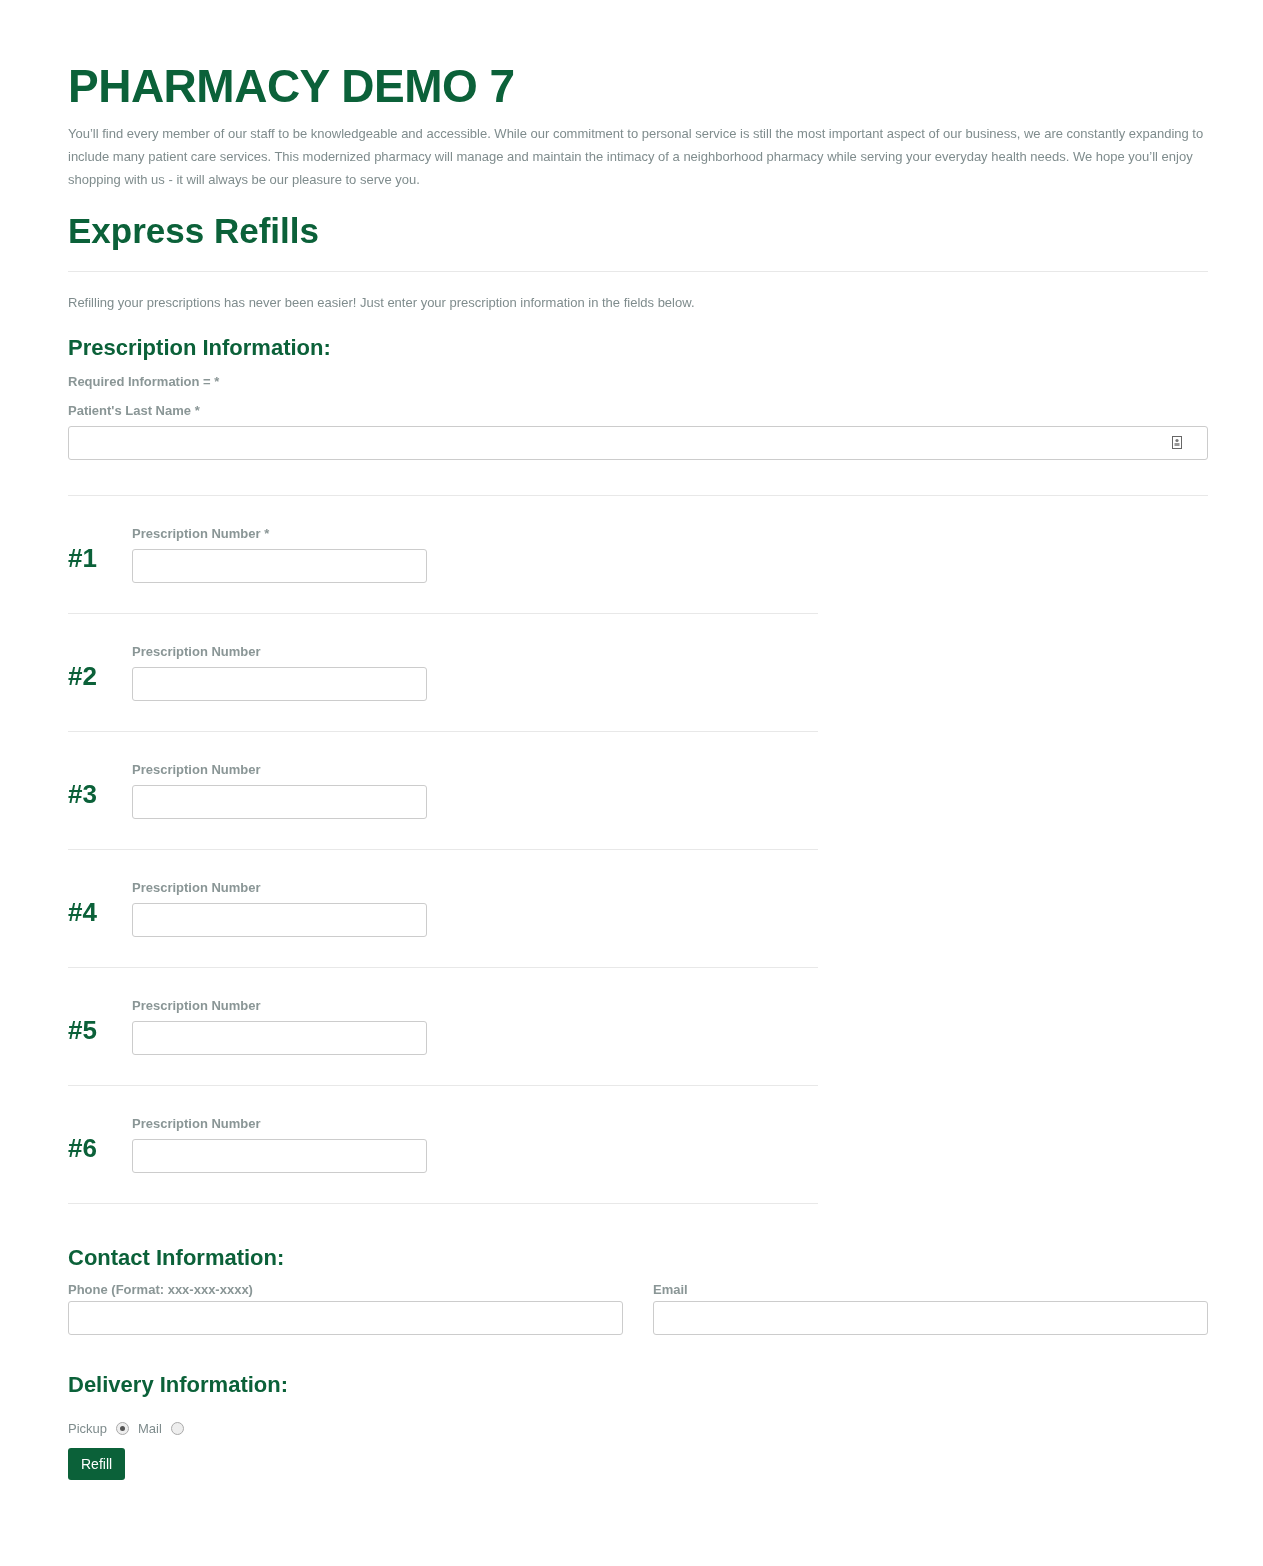 The height and width of the screenshot is (1566, 1263). I want to click on radio-label: Mail, so click(150, 1428).